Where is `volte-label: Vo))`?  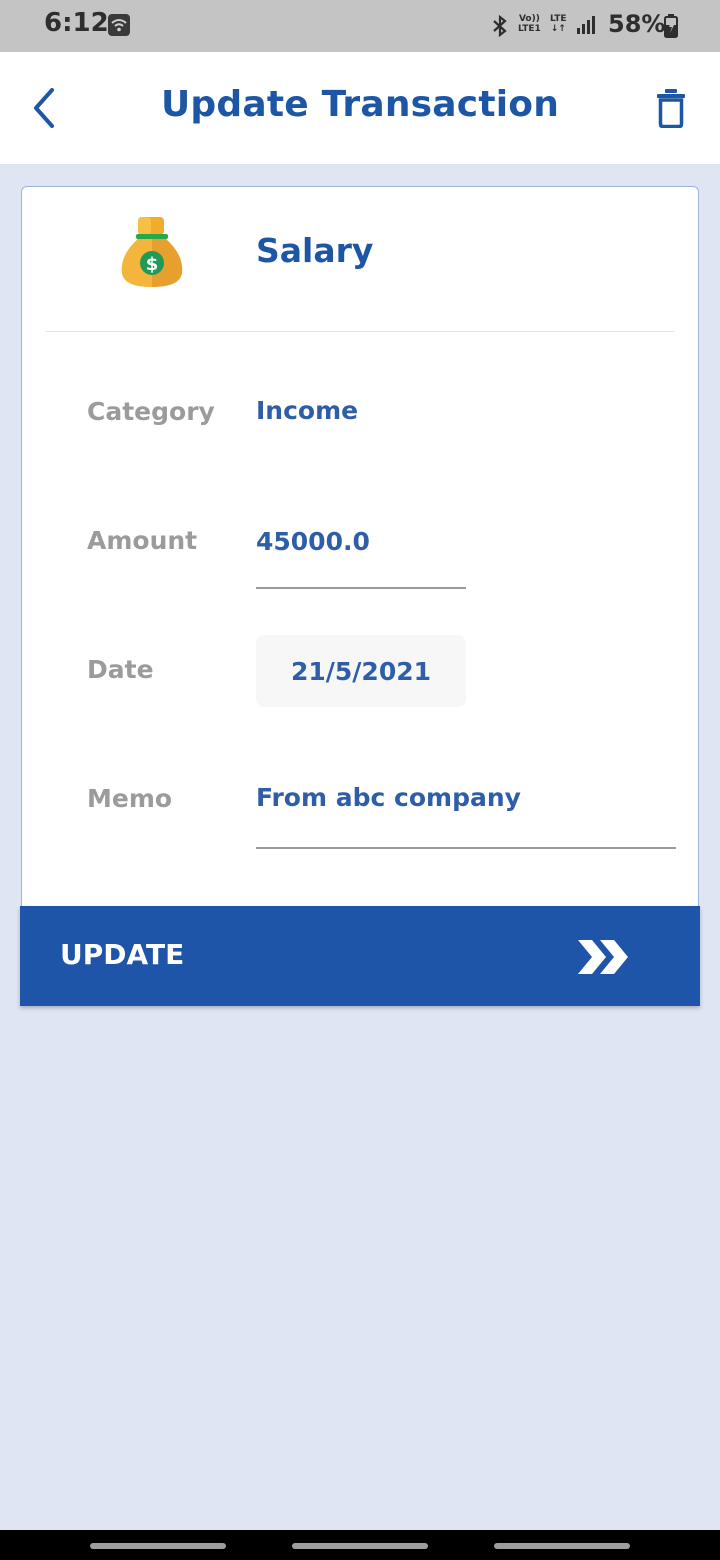
volte-label: Vo)) is located at coordinates (529, 19).